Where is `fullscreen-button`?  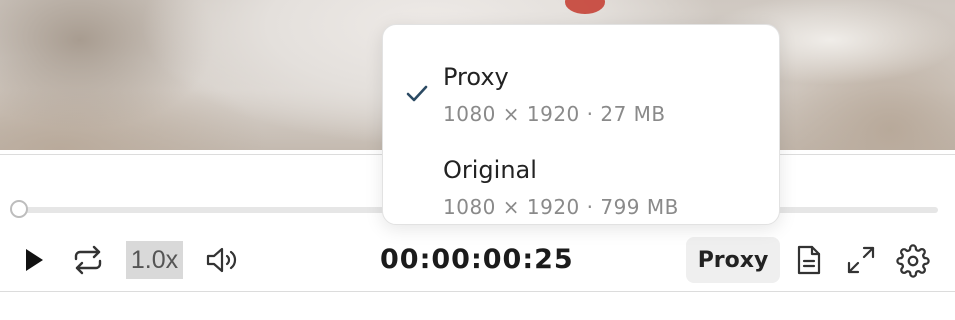
fullscreen-button is located at coordinates (861, 260).